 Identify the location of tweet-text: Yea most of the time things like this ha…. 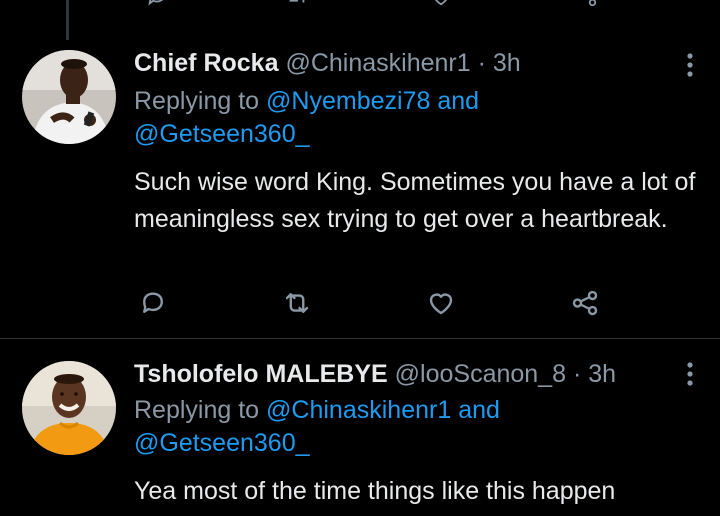
(375, 491).